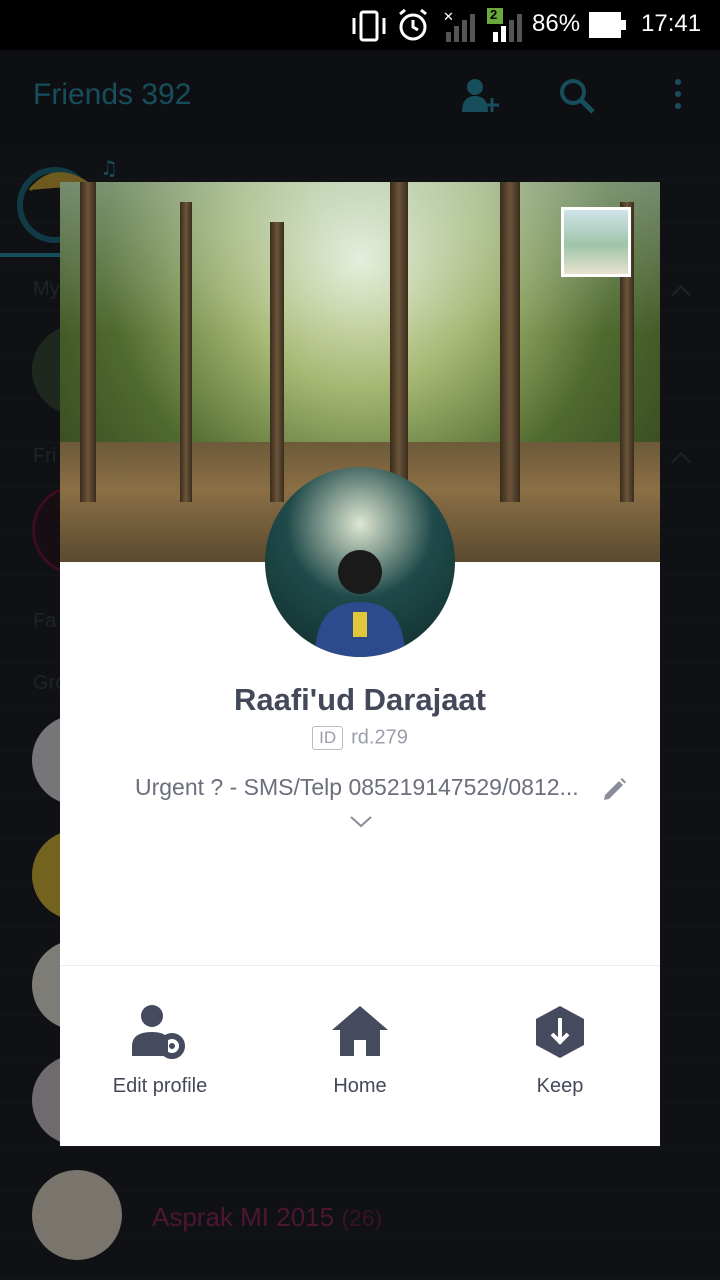  Describe the element at coordinates (596, 242) in the screenshot. I see `cover-thumbnail` at that location.